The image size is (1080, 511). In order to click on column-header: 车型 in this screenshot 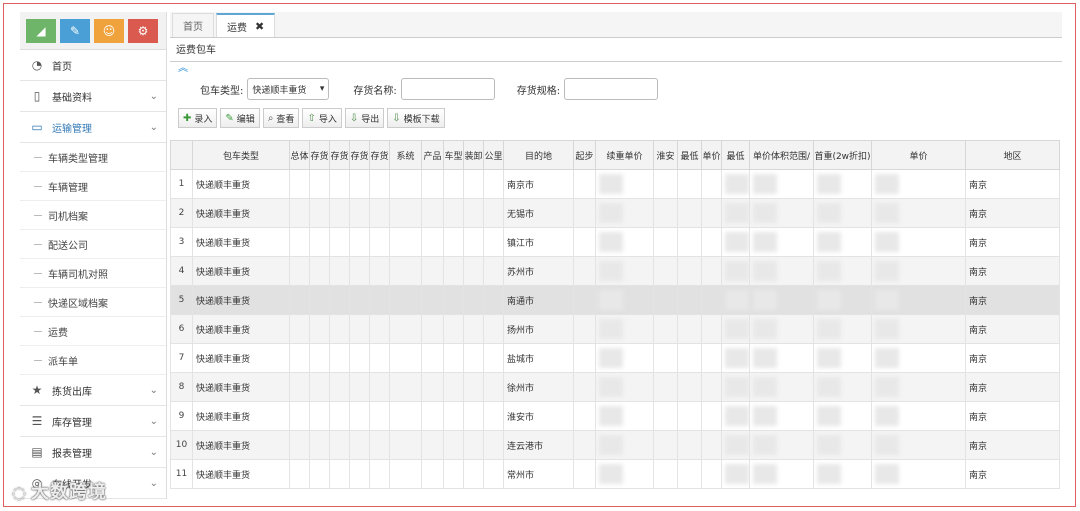, I will do `click(453, 155)`.